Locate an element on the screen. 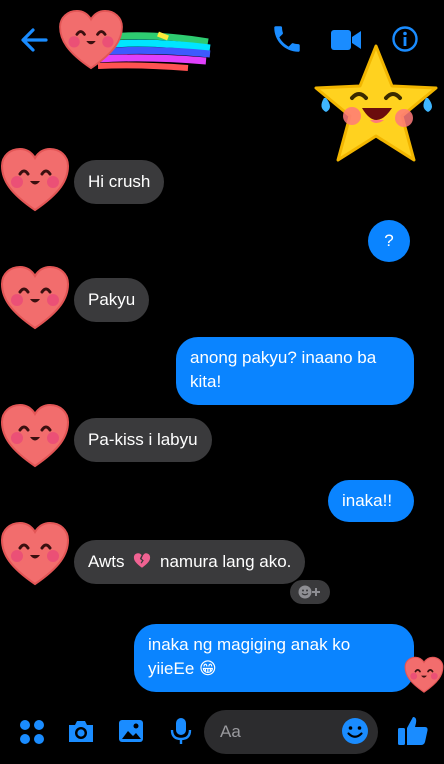 The width and height of the screenshot is (444, 764). add-reaction-button is located at coordinates (310, 592).